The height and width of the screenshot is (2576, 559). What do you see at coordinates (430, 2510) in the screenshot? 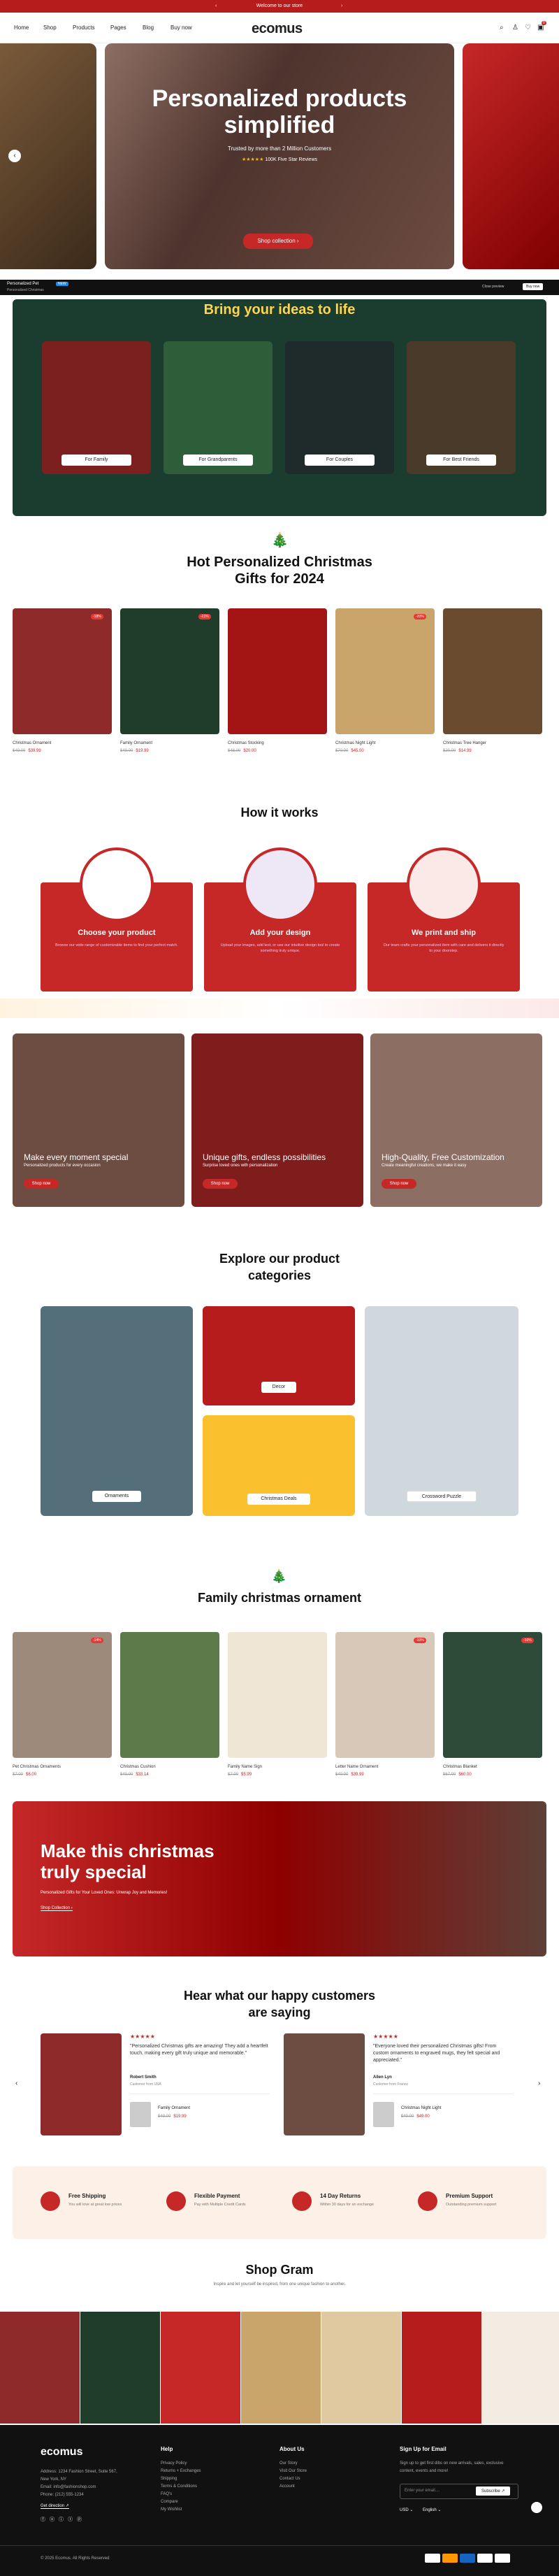
I see `language-select: English` at bounding box center [430, 2510].